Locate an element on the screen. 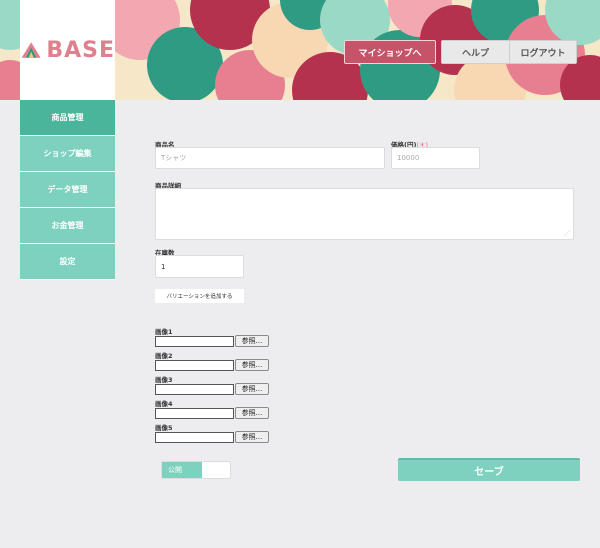 The width and height of the screenshot is (600, 548). product-name-value: Tシャツ is located at coordinates (174, 158).